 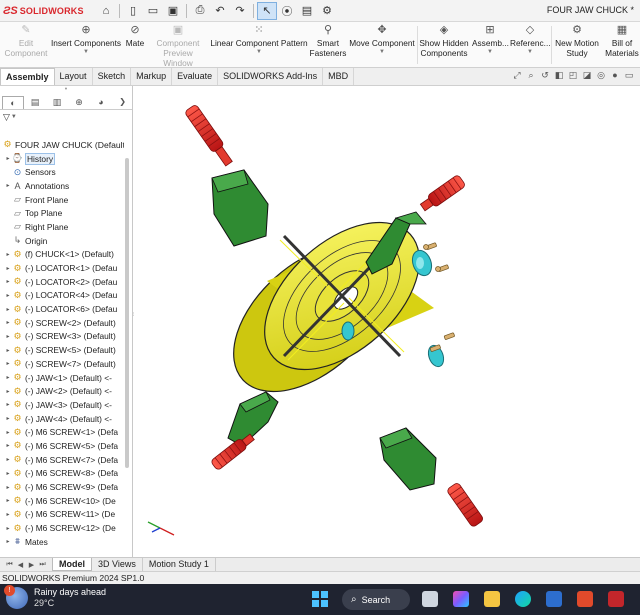 I want to click on tree-item: ▸ ⚙ (-) M6 SCREW<8> (Defa, so click(x=62, y=474).